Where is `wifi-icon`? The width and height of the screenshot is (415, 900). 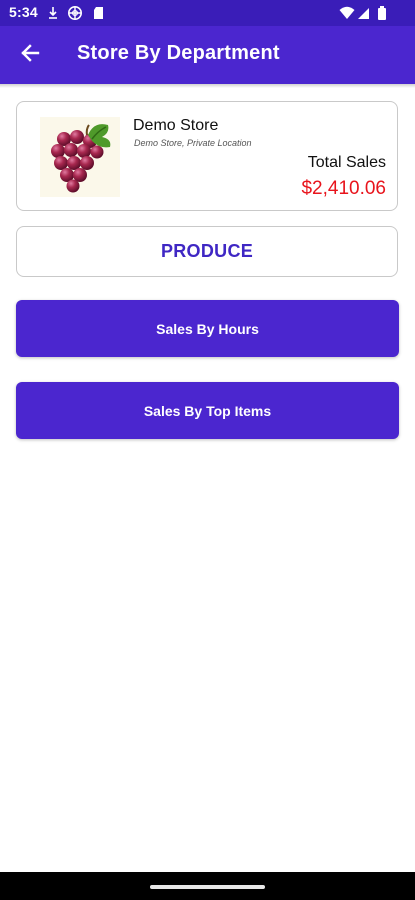 wifi-icon is located at coordinates (347, 13).